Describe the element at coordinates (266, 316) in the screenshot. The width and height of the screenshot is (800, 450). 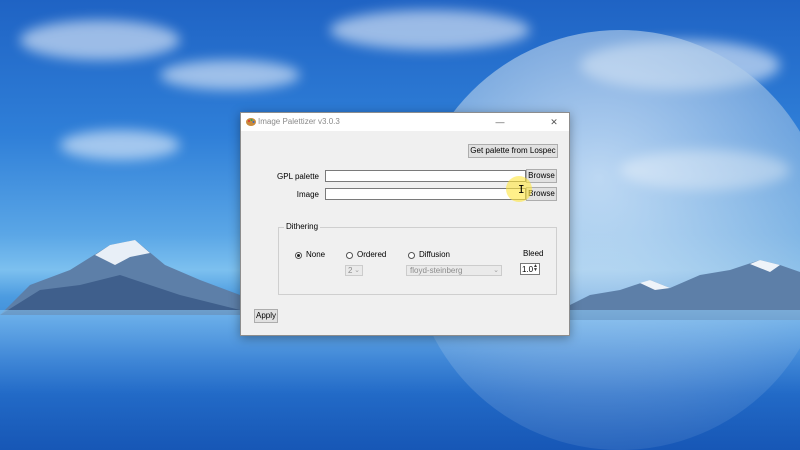
I see `apply-button: Apply` at that location.